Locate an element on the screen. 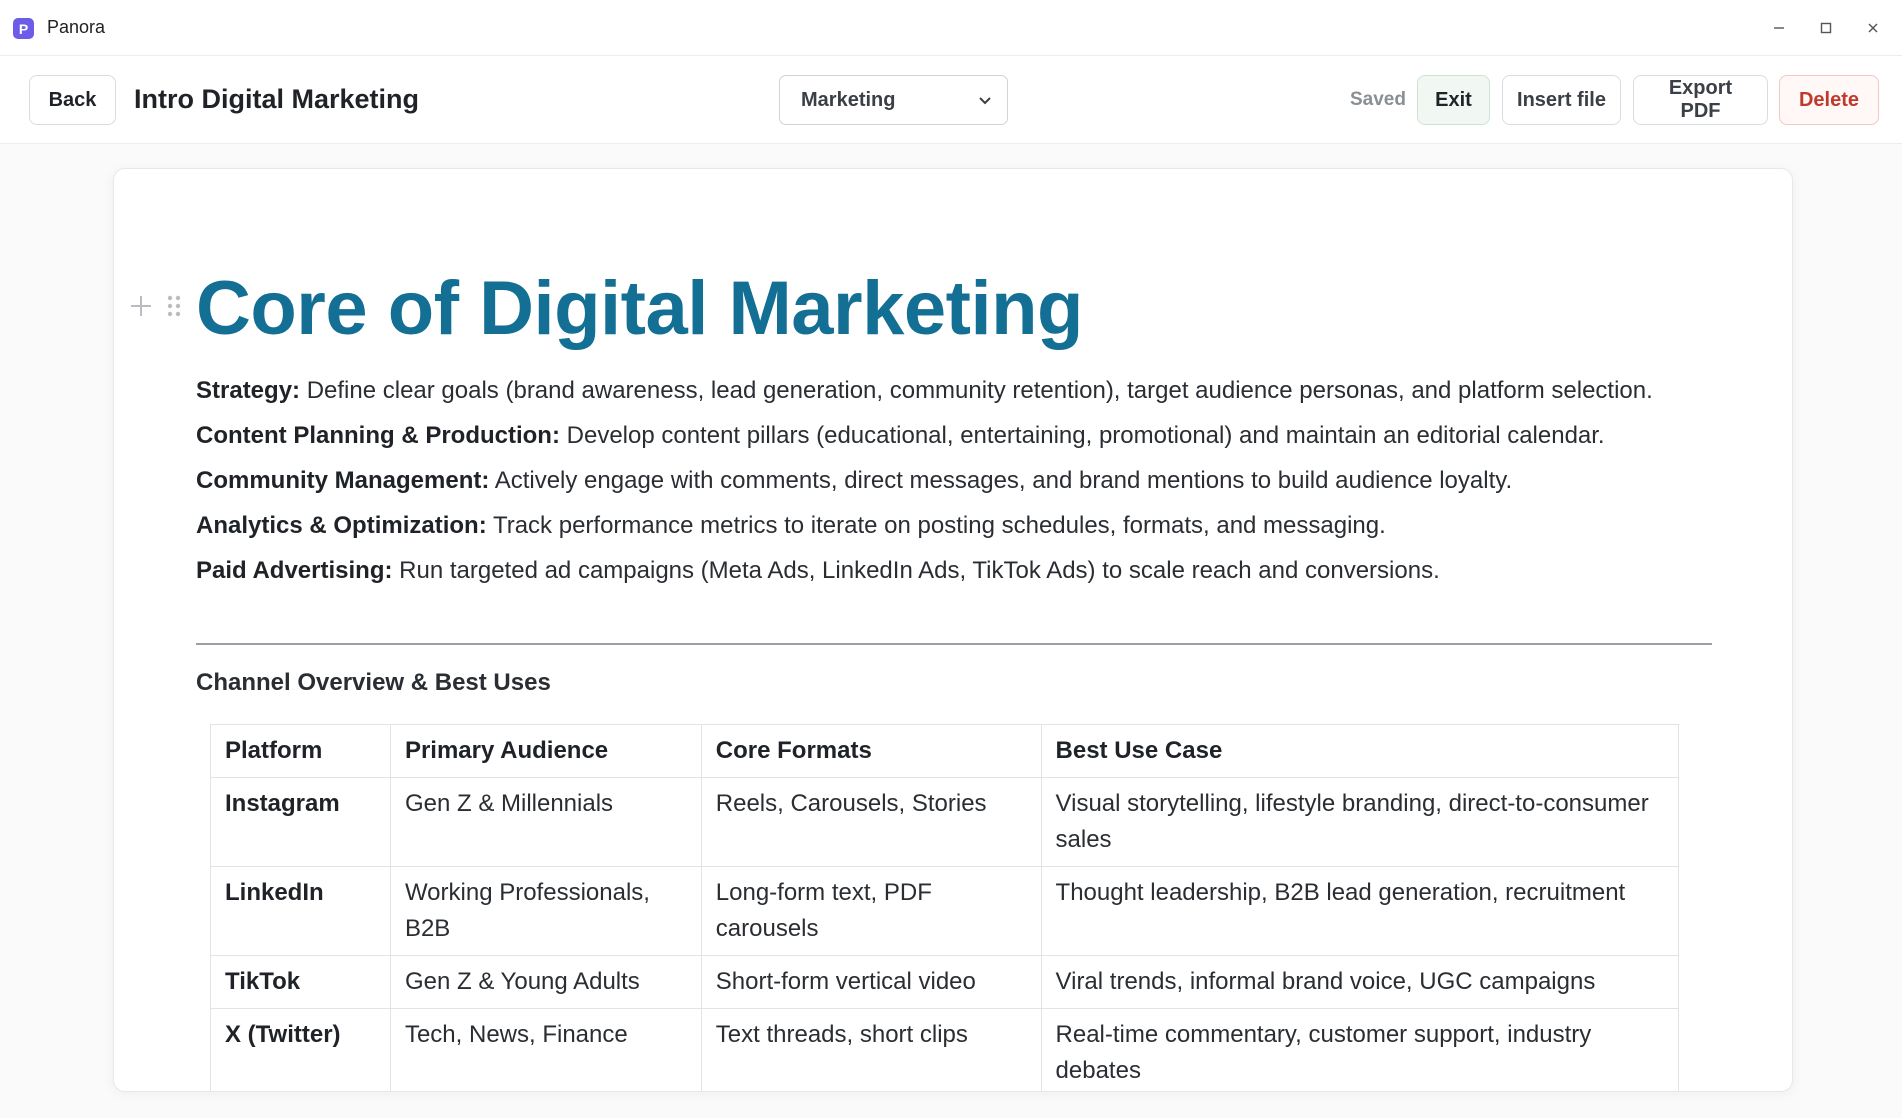  window-titlebar: P Panora is located at coordinates (951, 28).